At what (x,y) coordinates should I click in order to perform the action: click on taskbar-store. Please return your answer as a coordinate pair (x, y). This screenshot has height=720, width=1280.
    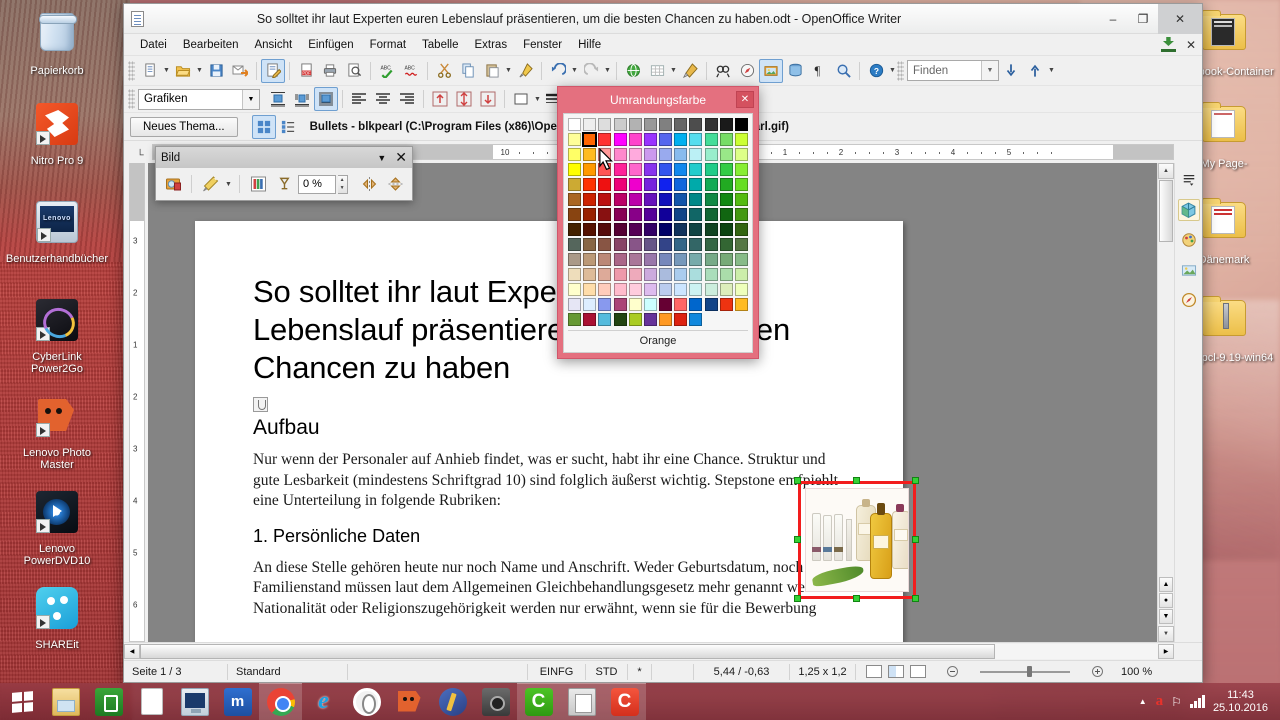
    Looking at the image, I should click on (108, 701).